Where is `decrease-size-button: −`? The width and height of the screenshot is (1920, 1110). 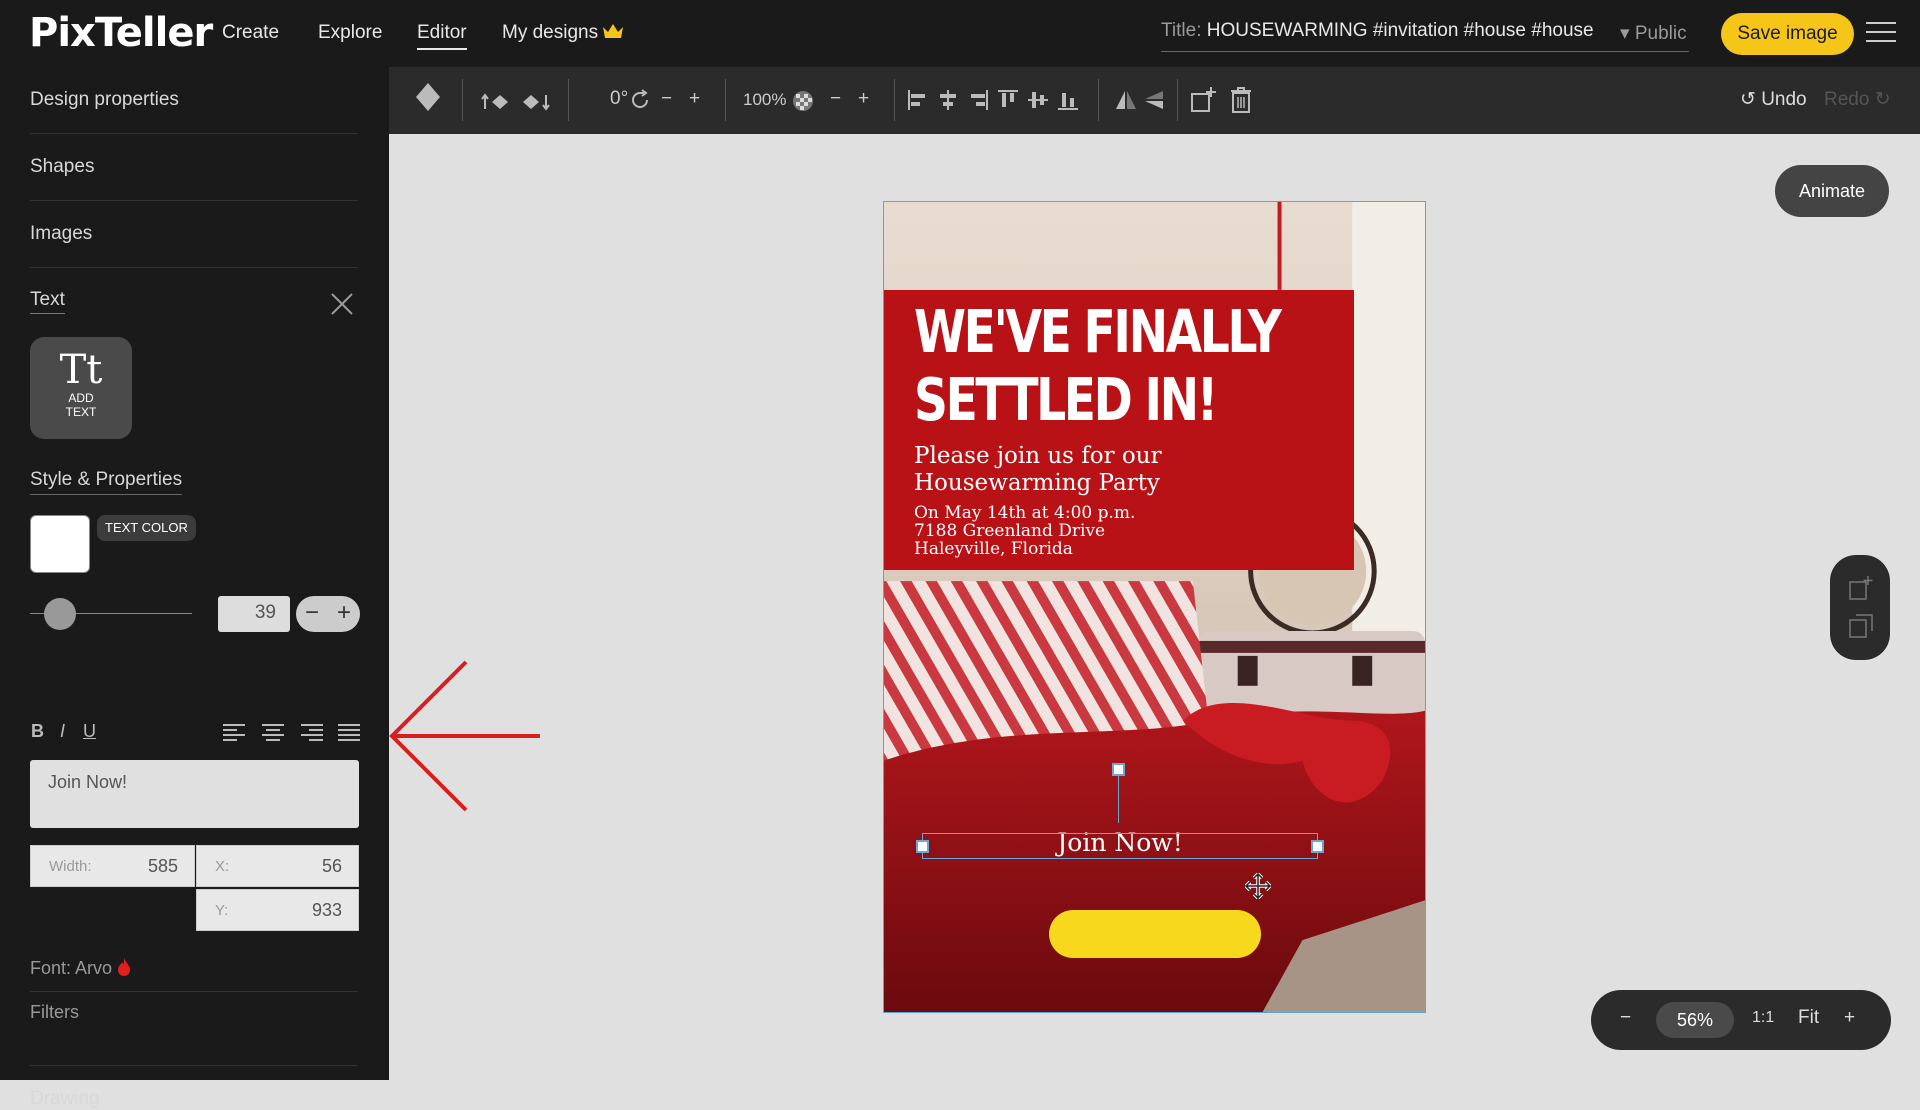
decrease-size-button: − is located at coordinates (312, 613).